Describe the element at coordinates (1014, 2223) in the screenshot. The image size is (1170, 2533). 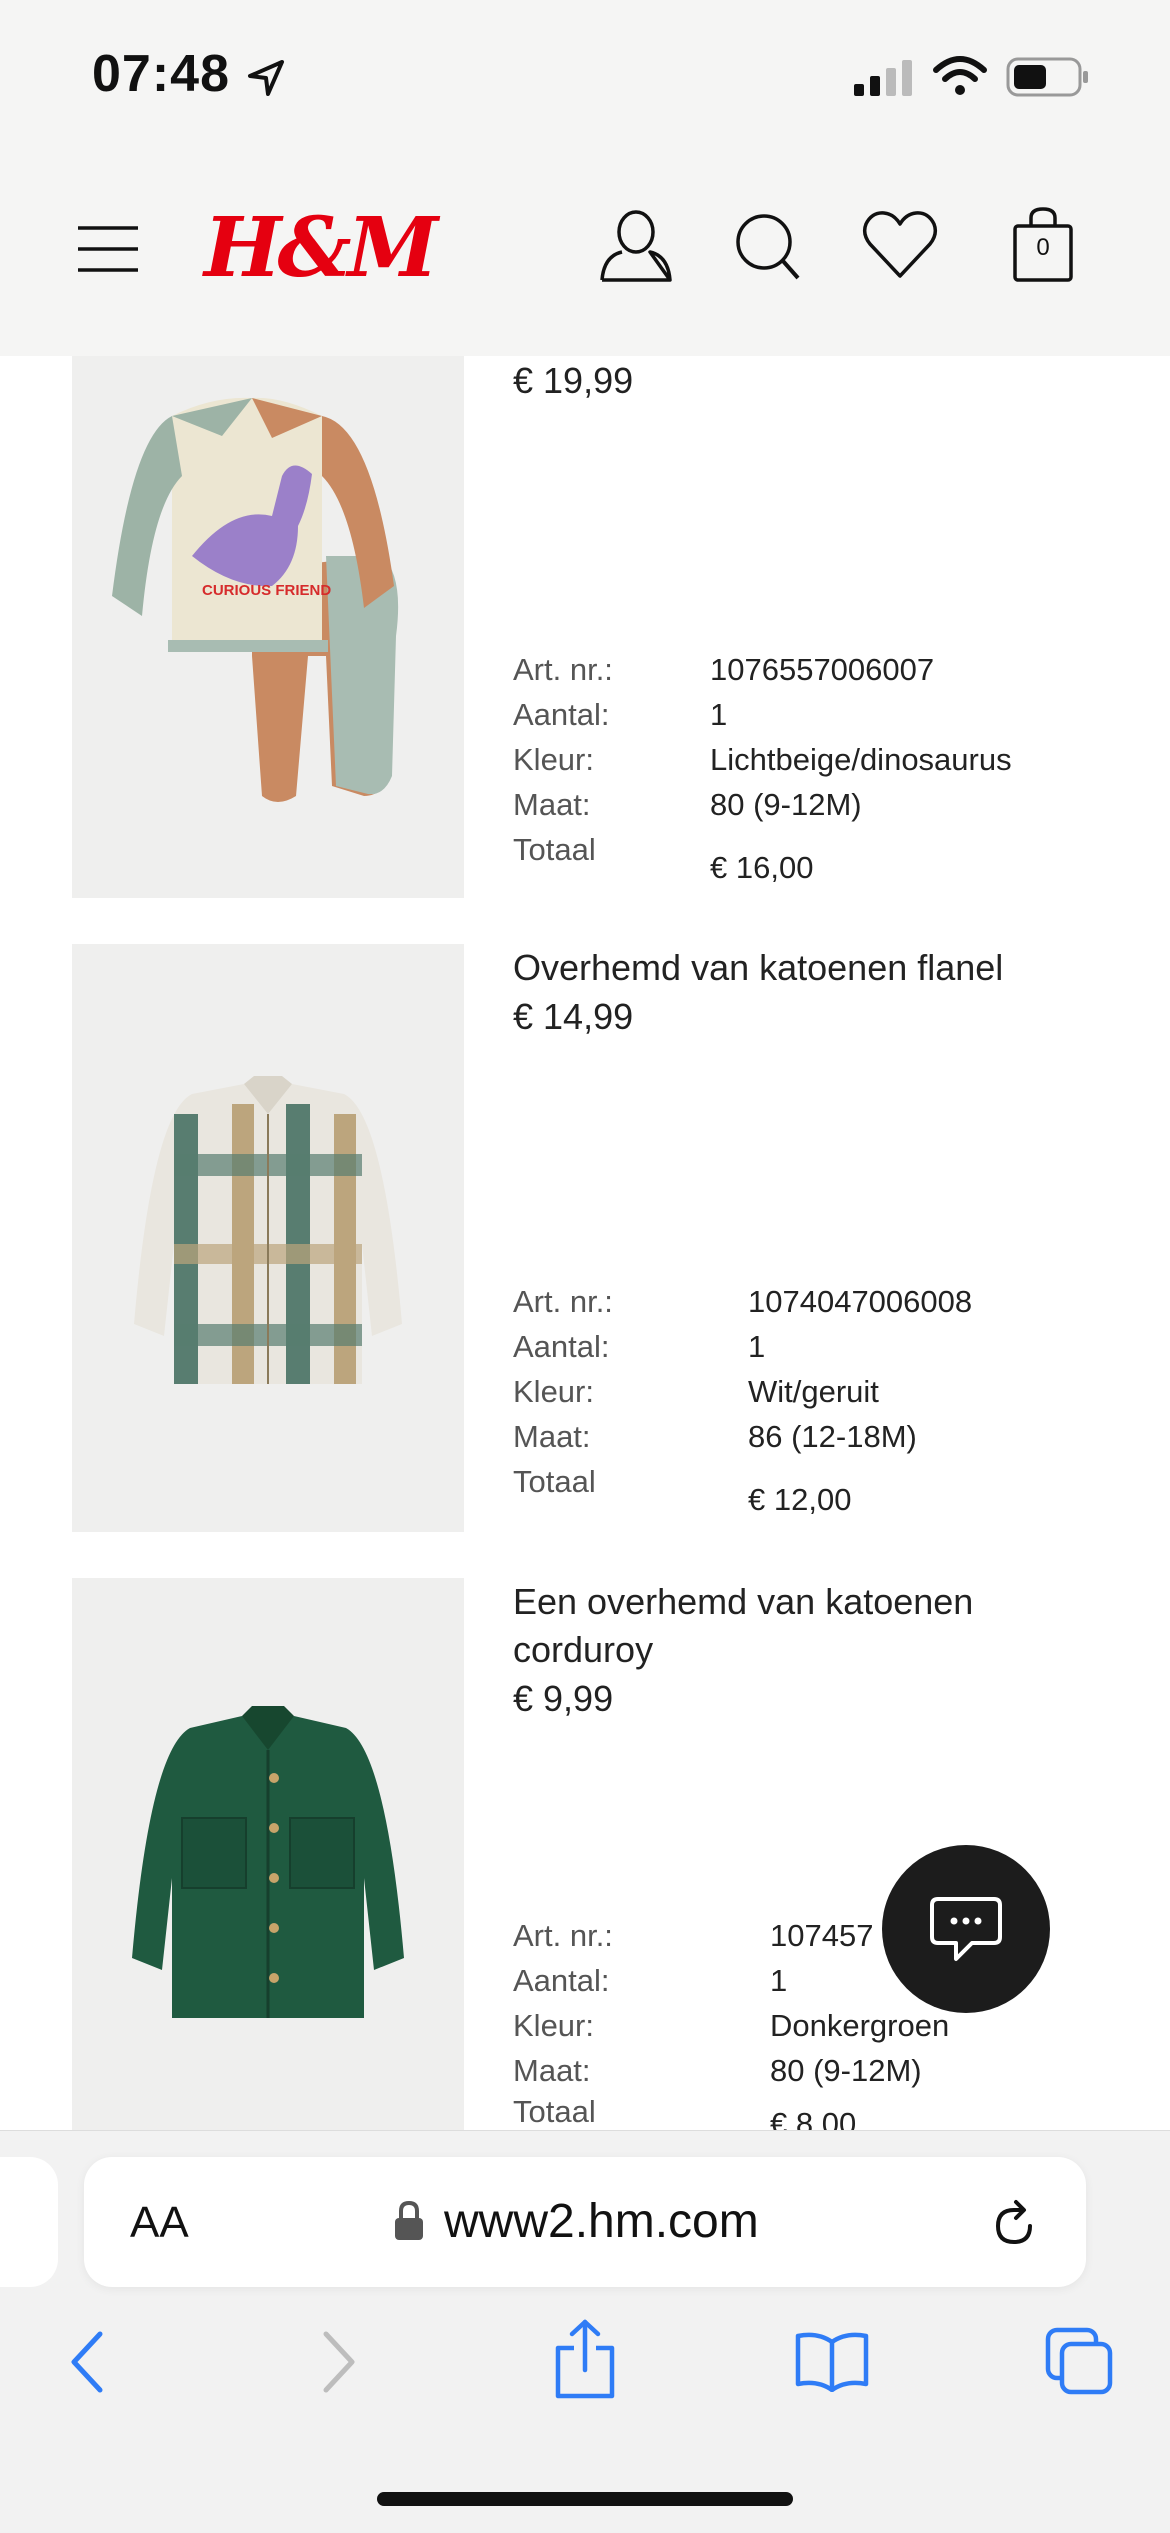
I see `reload-icon` at that location.